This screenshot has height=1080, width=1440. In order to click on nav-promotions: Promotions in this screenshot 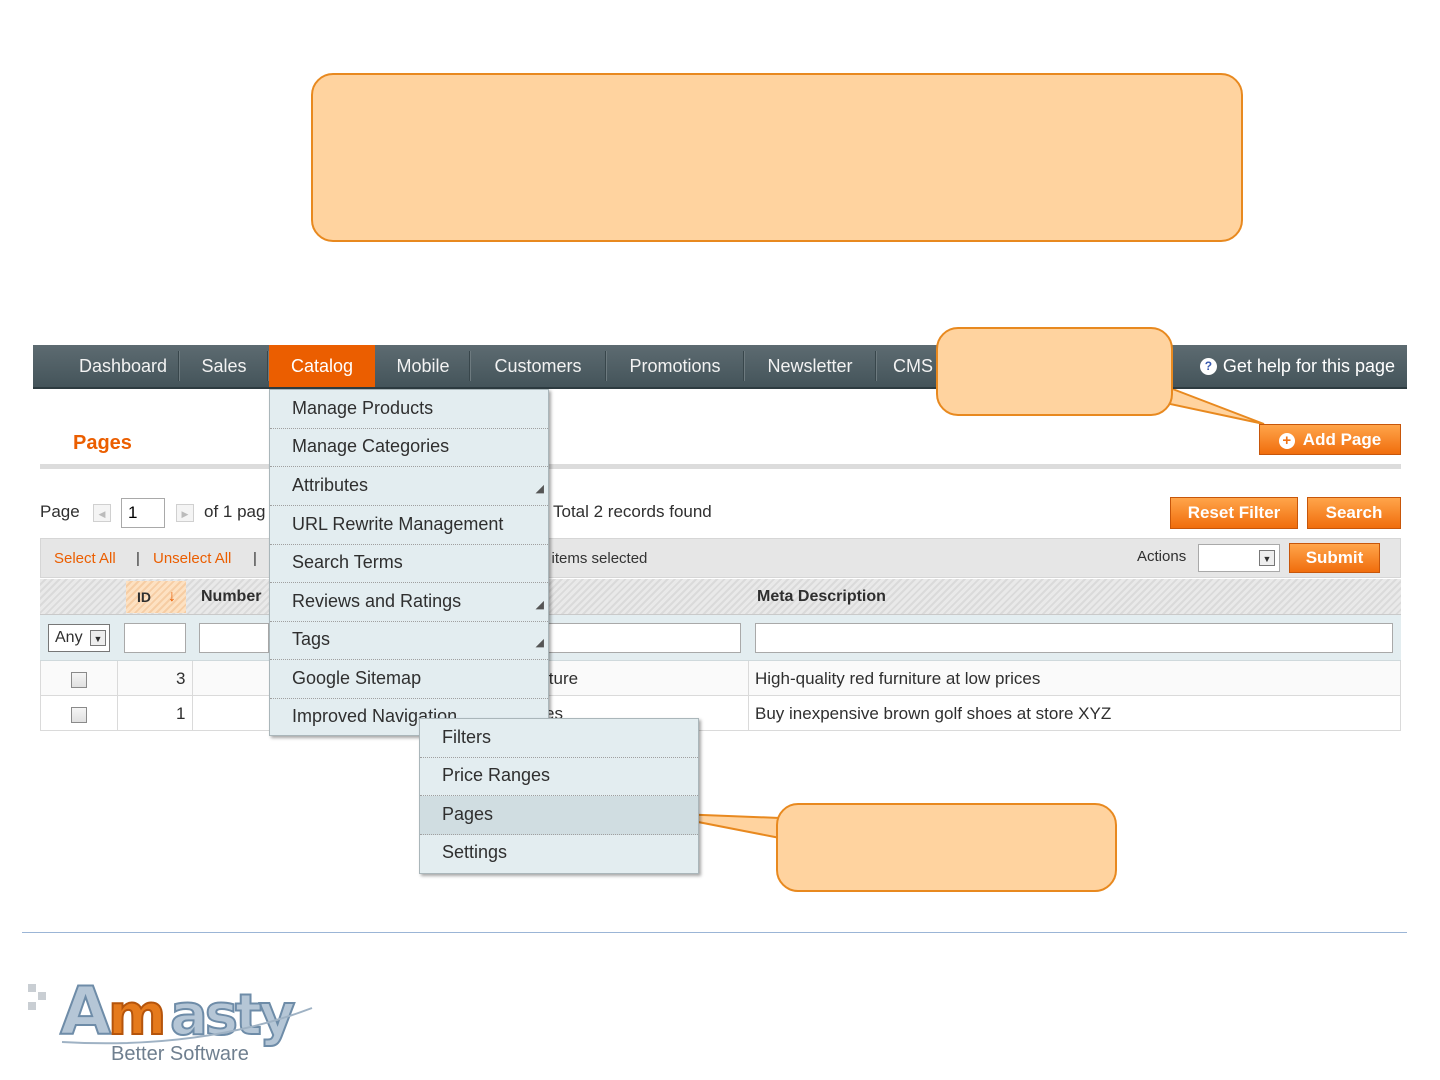, I will do `click(675, 366)`.